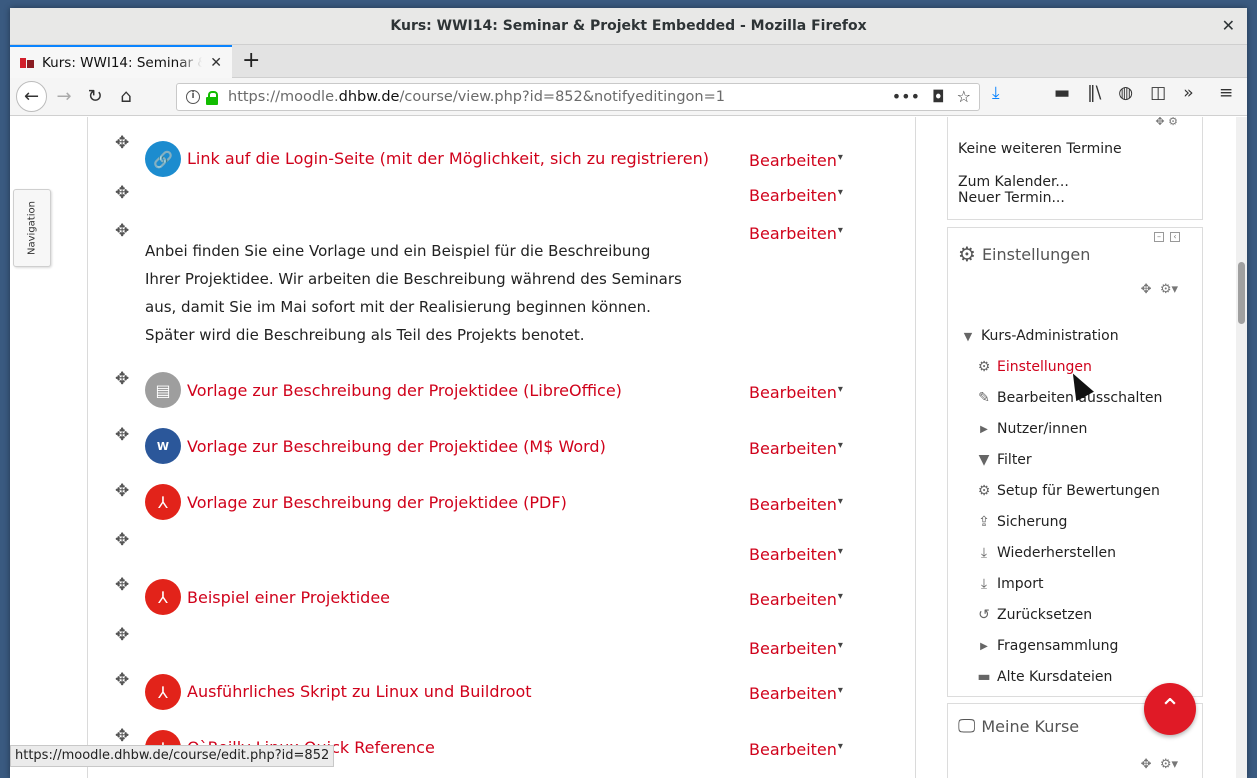  I want to click on tree-item-filter: ▼ Filter, so click(1004, 460).